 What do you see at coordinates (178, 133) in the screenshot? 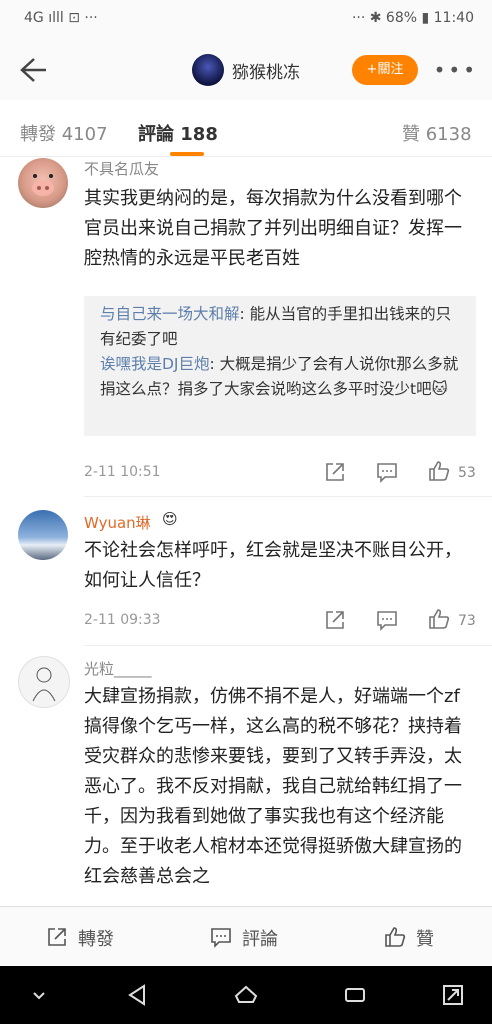
I see `tab-comments: 評論 188` at bounding box center [178, 133].